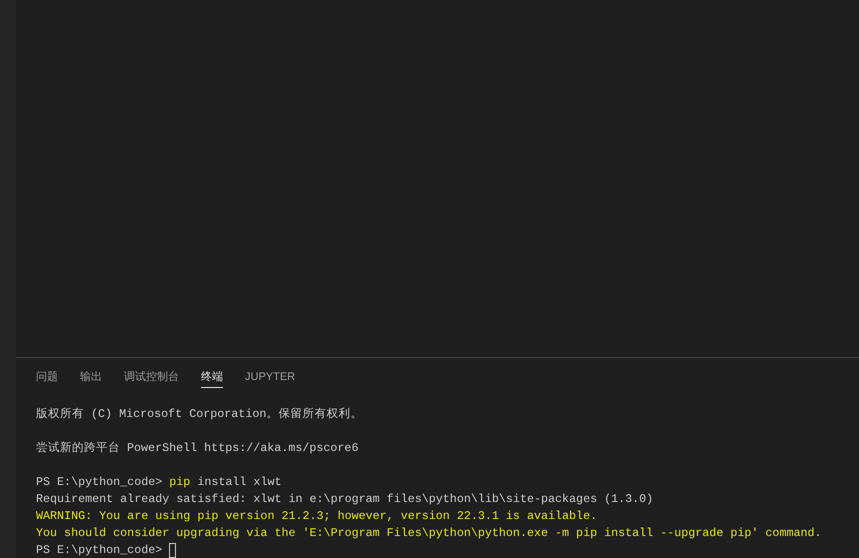 This screenshot has height=558, width=859. Describe the element at coordinates (345, 499) in the screenshot. I see `terminal-text: Requirement already satisfied: xlwt in e:\program files\python\lib\site-packages (1.3.0)` at that location.